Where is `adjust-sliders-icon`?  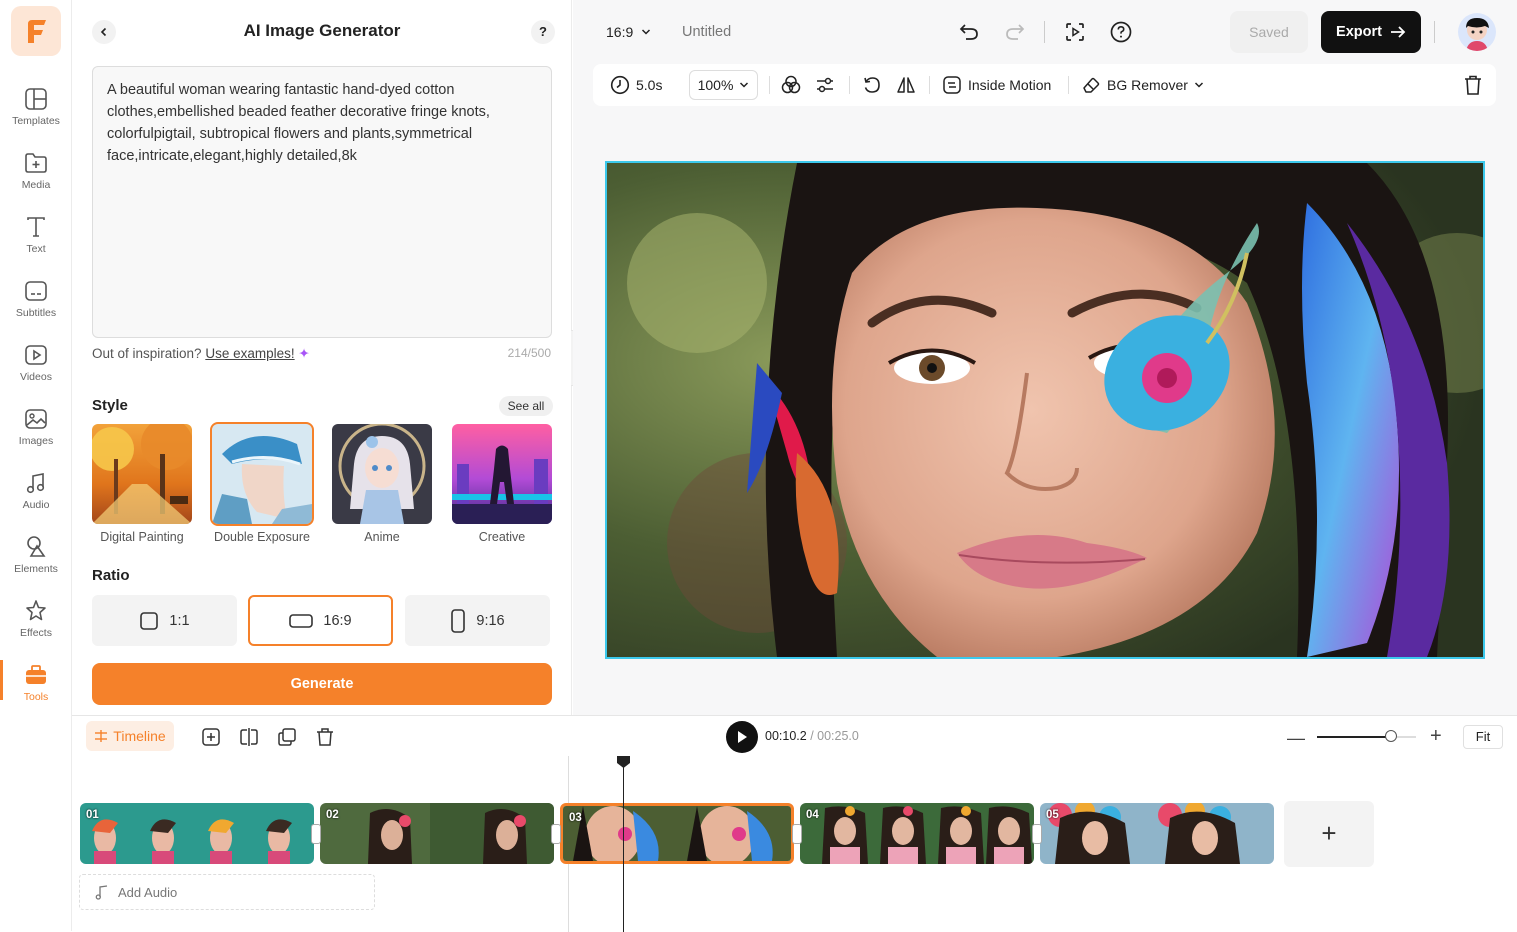 adjust-sliders-icon is located at coordinates (825, 85).